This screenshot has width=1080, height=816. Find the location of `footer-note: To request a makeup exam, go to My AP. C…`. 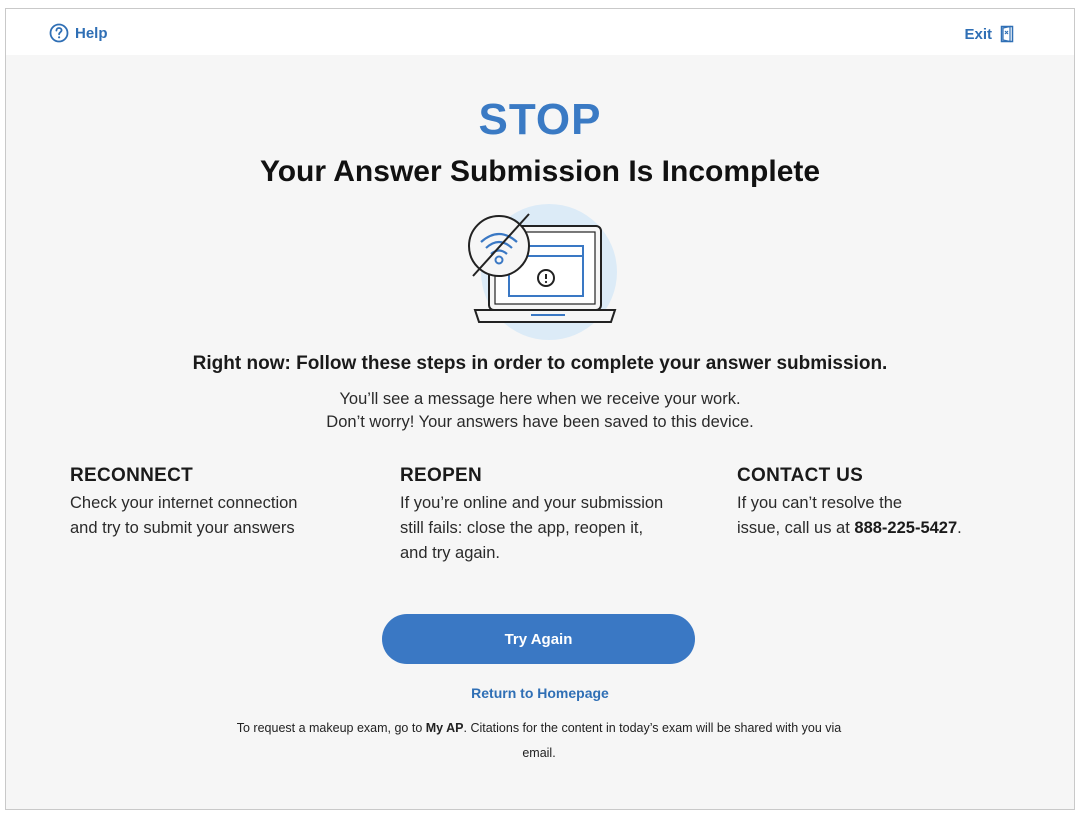

footer-note: To request a makeup exam, go to My AP. C… is located at coordinates (539, 741).